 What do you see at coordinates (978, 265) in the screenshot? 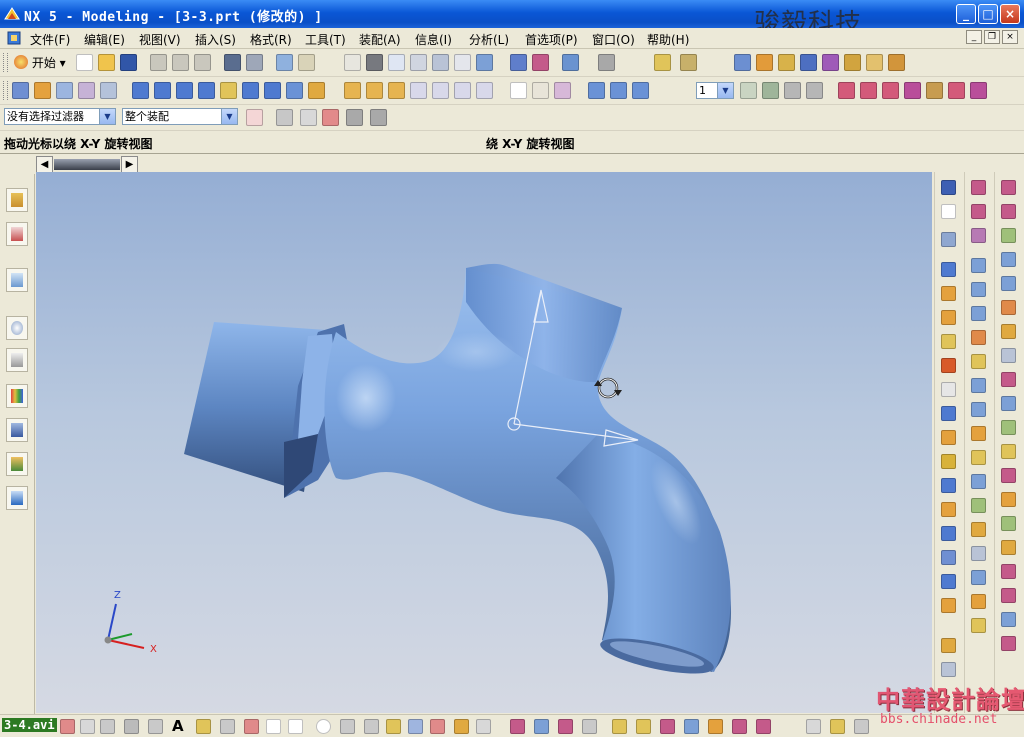
I see `surface-icon-d` at bounding box center [978, 265].